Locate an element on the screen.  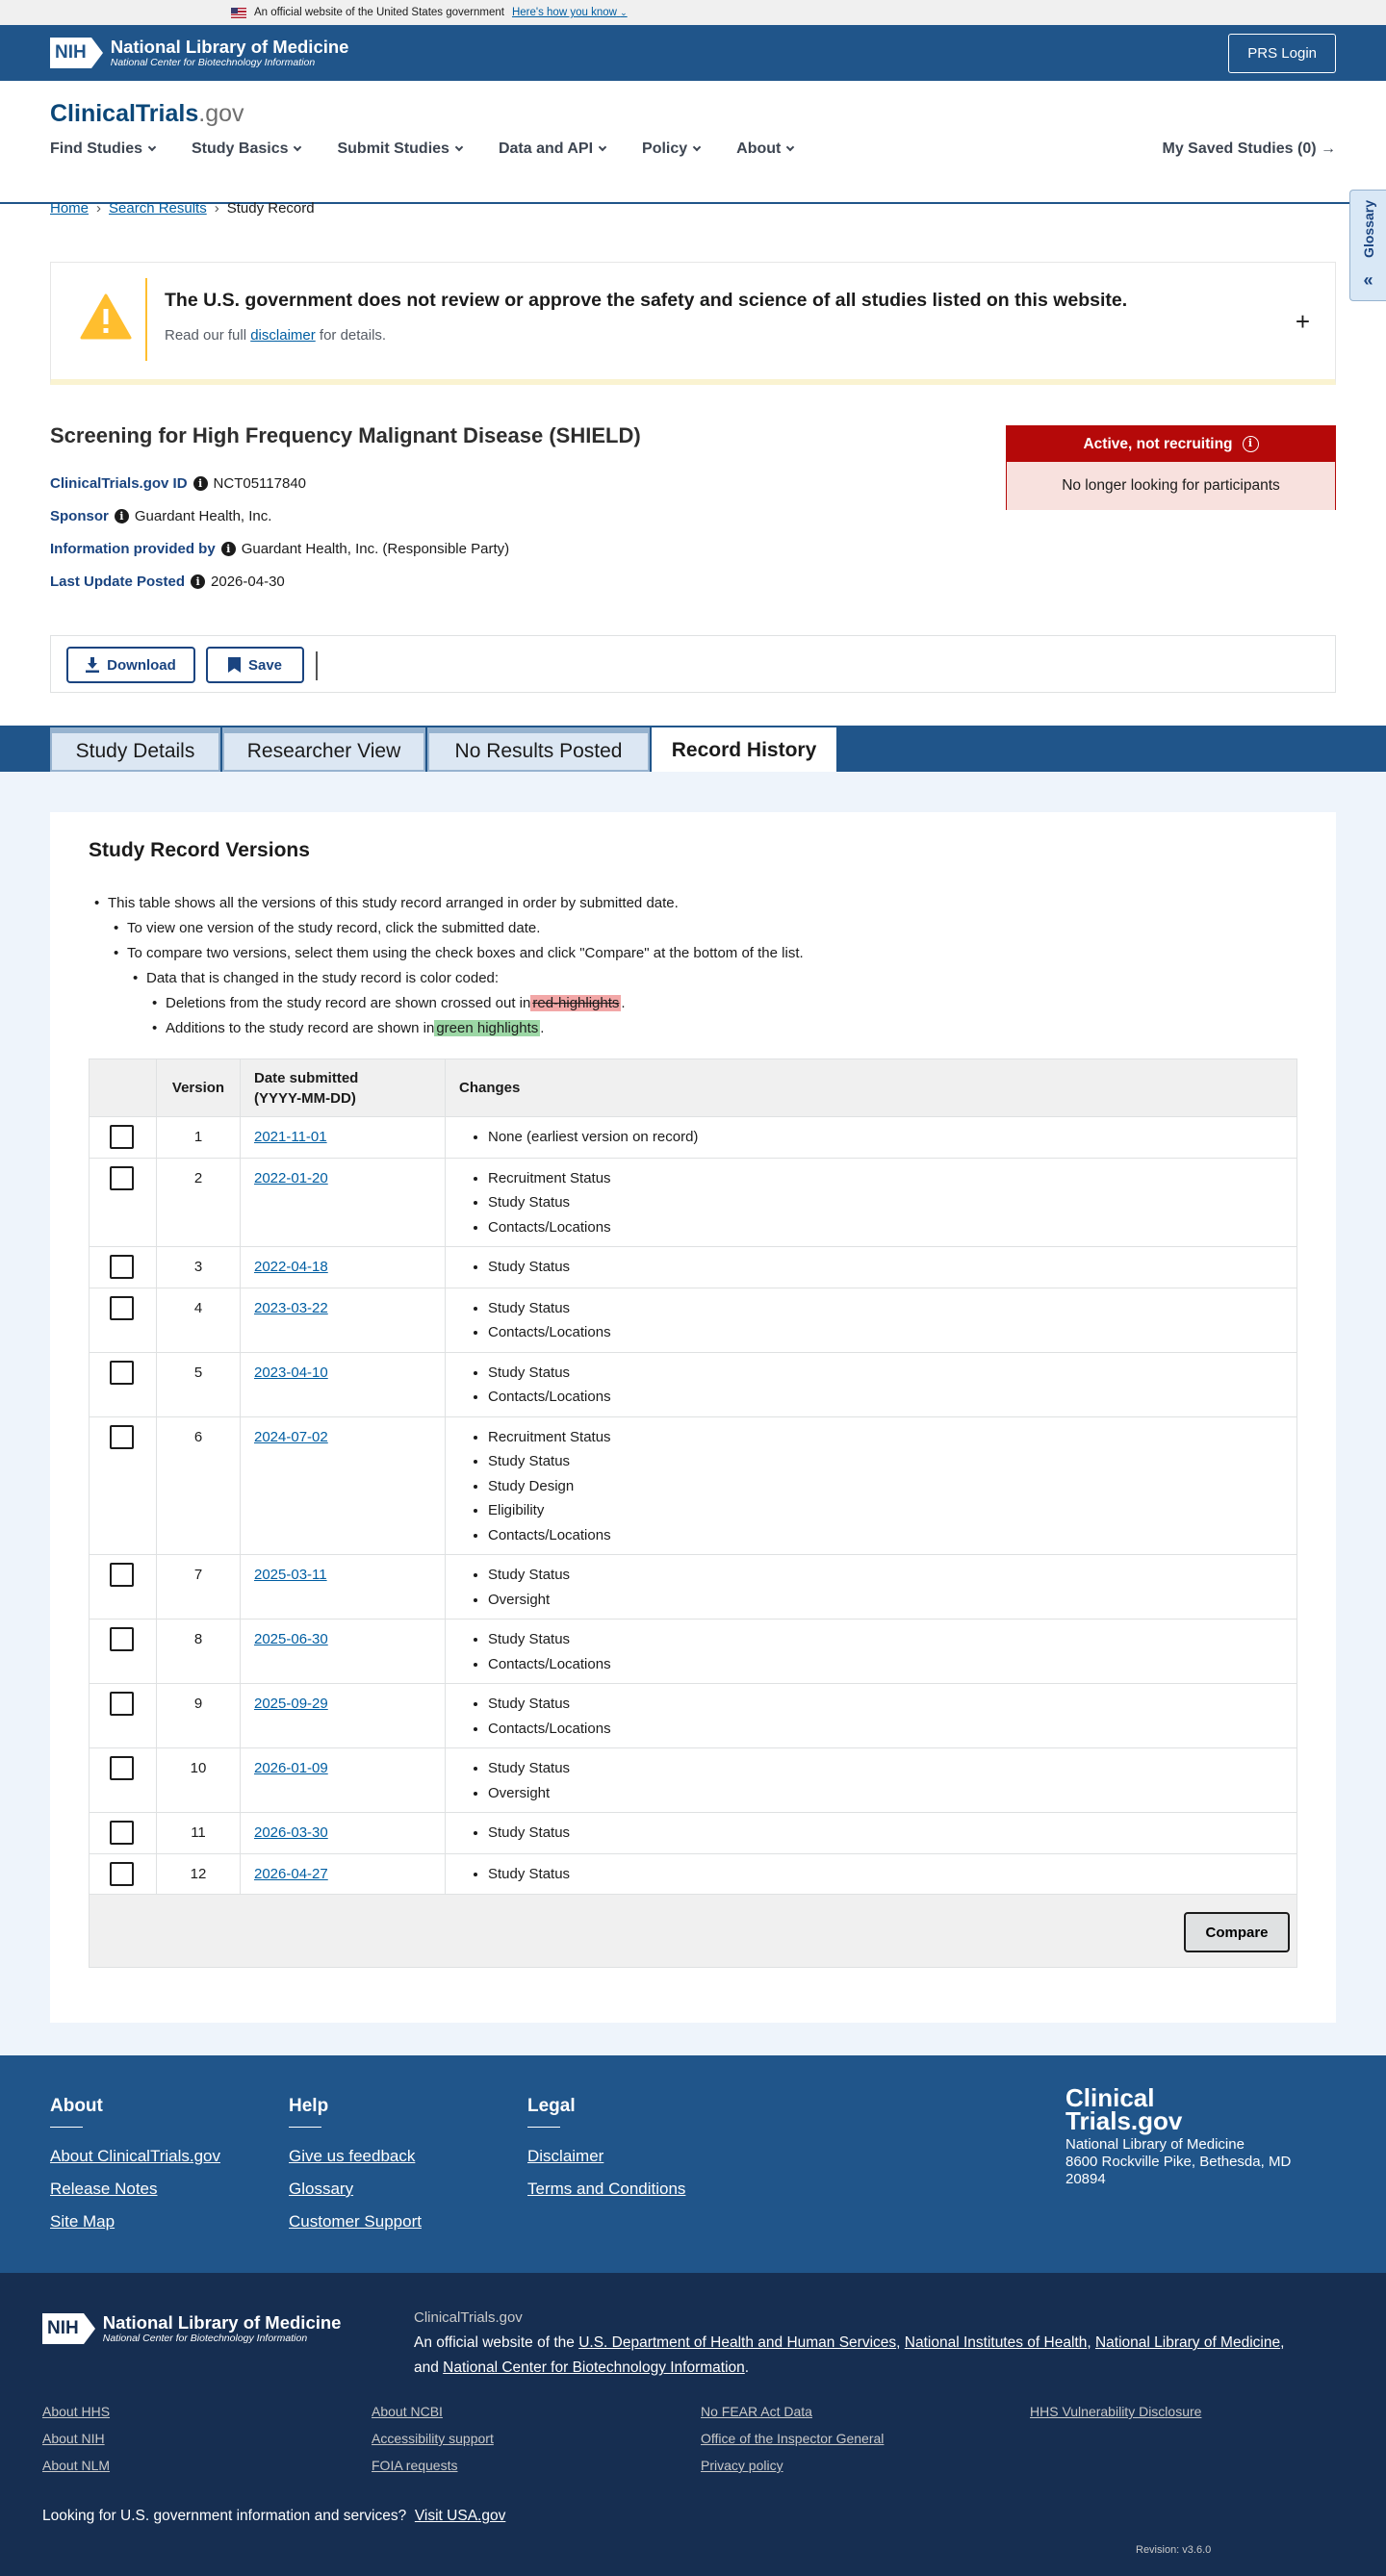
revision-text: Revision: v3.6.0 is located at coordinates (1174, 2550).